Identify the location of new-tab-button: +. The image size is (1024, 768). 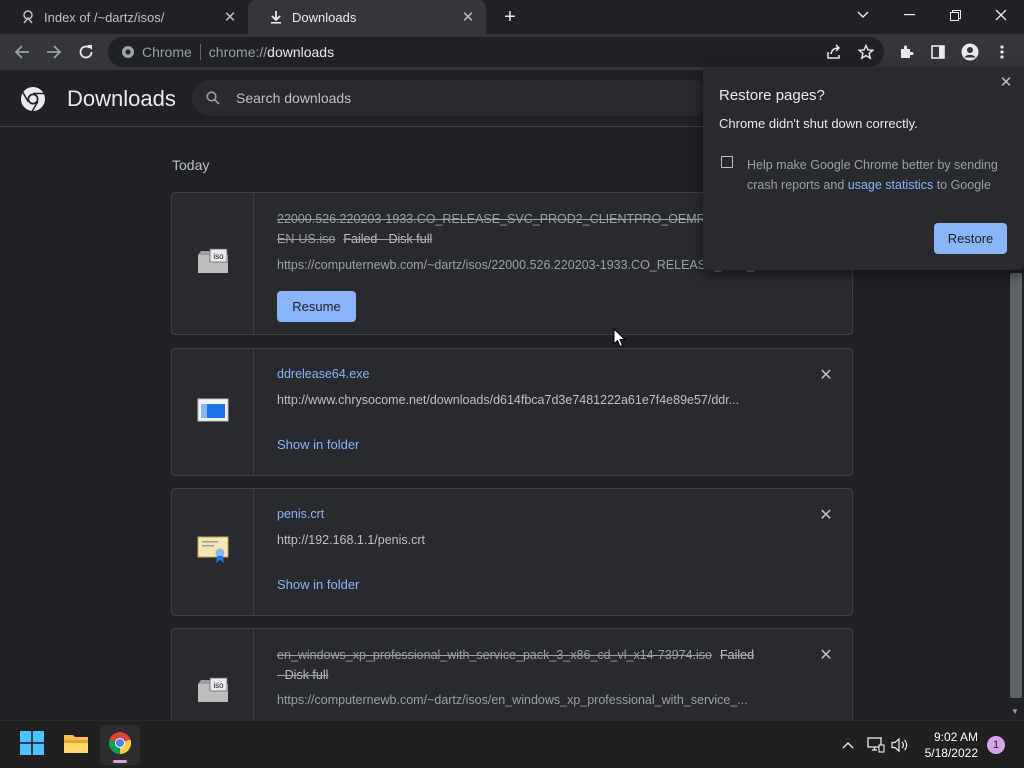
(510, 17).